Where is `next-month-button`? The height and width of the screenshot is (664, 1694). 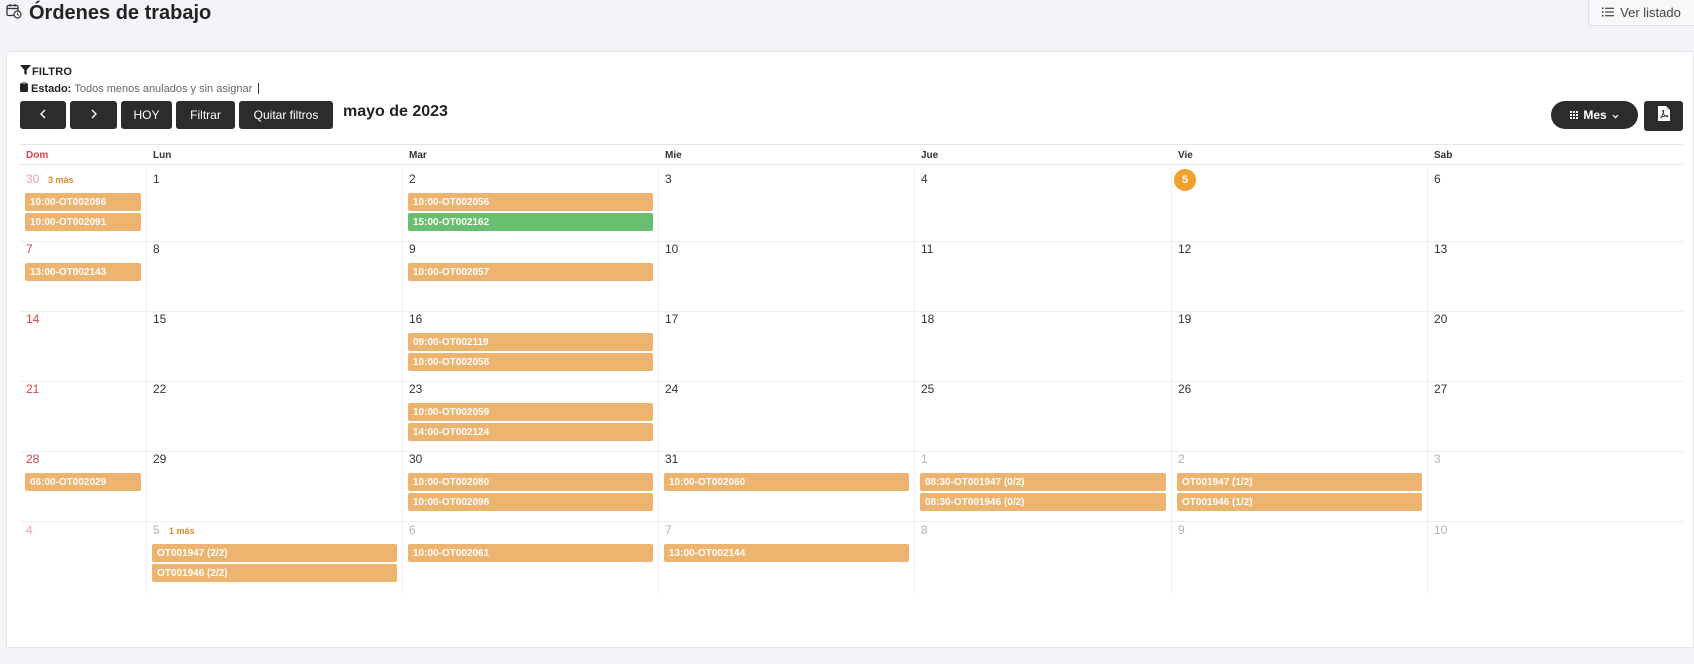 next-month-button is located at coordinates (93, 115).